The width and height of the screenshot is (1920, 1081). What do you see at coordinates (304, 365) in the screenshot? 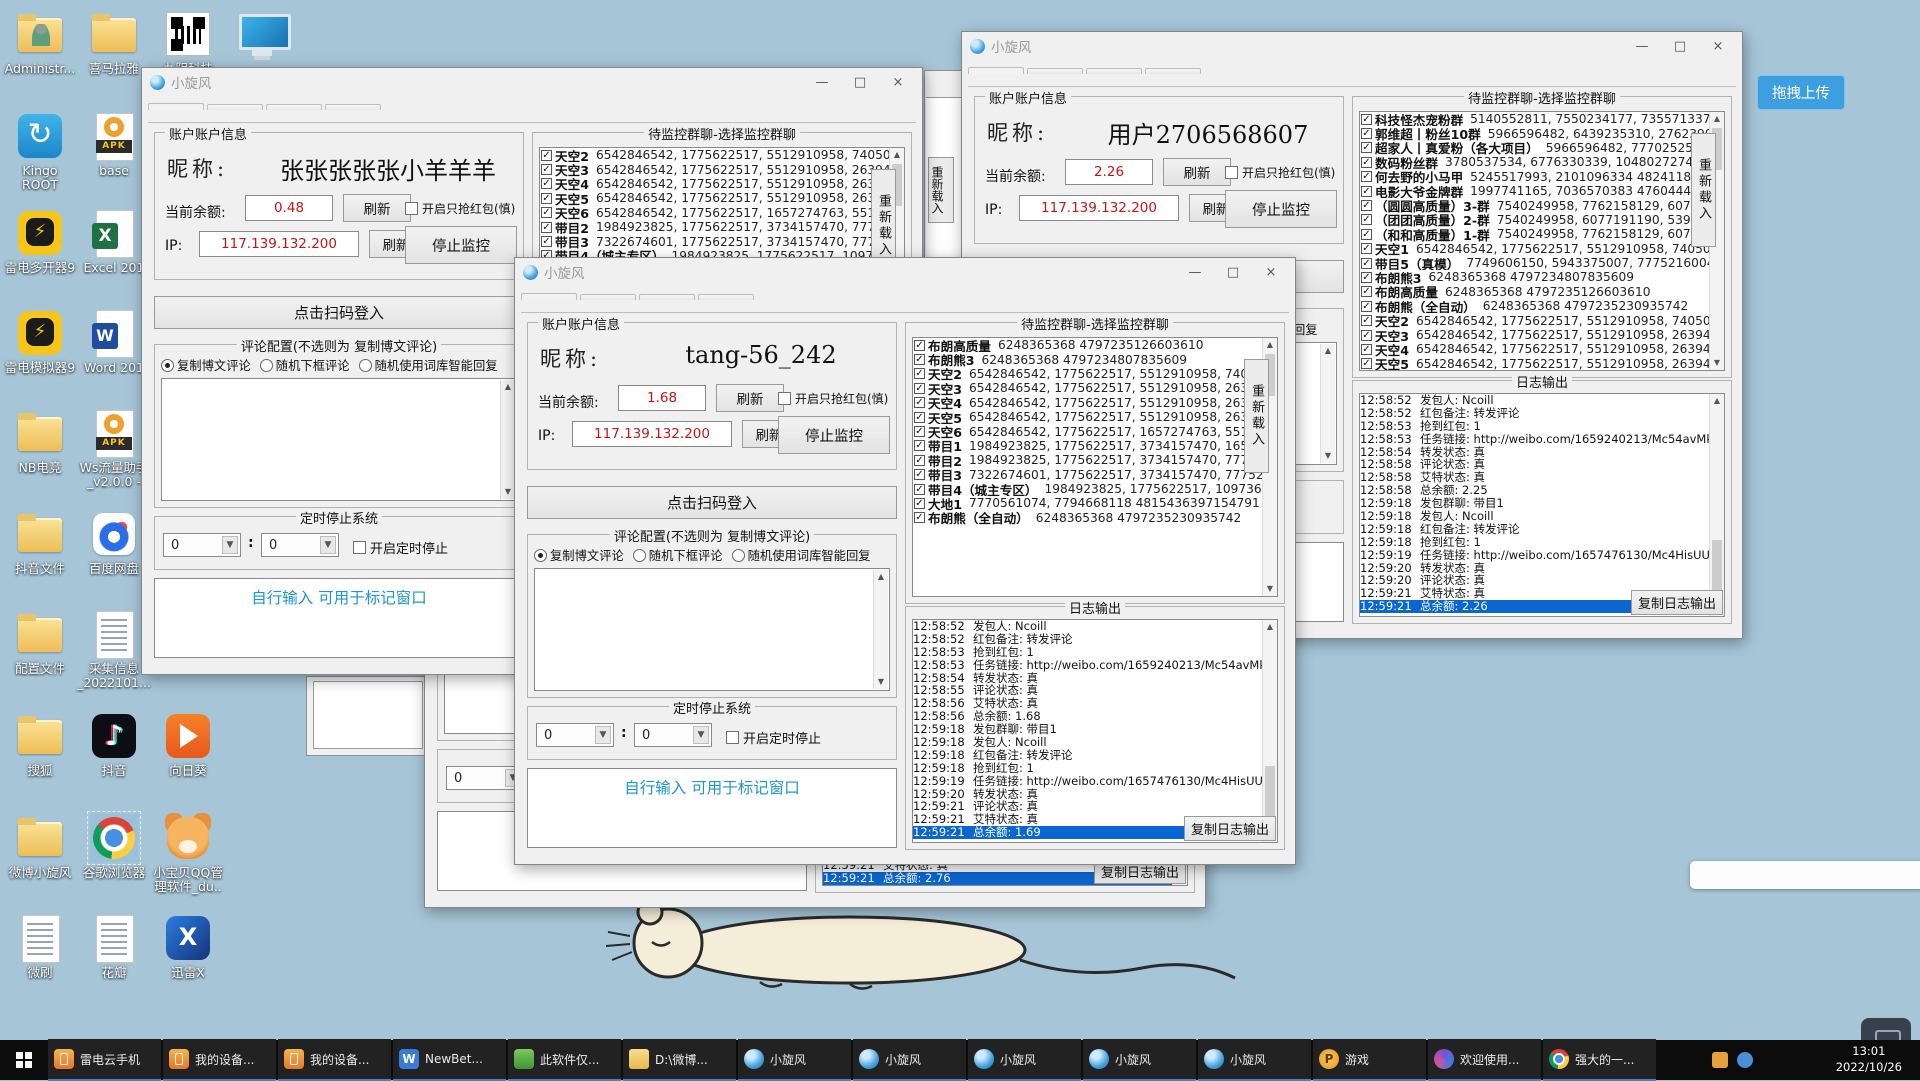
I see `radio-option: 随机下框评论` at bounding box center [304, 365].